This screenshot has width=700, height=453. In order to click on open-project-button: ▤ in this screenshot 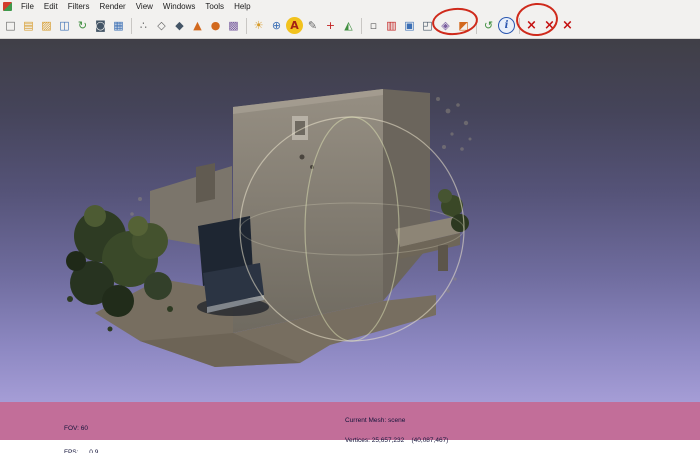, I will do `click(28, 25)`.